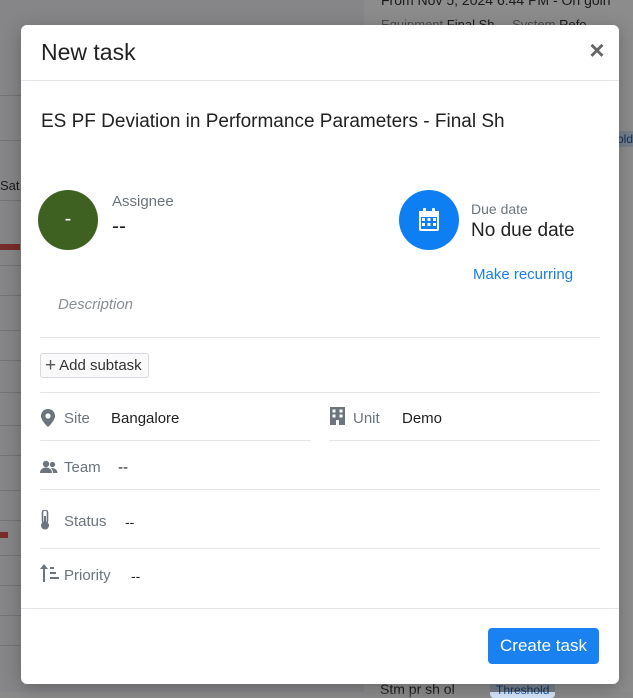  What do you see at coordinates (77, 418) in the screenshot?
I see `site-label: Site` at bounding box center [77, 418].